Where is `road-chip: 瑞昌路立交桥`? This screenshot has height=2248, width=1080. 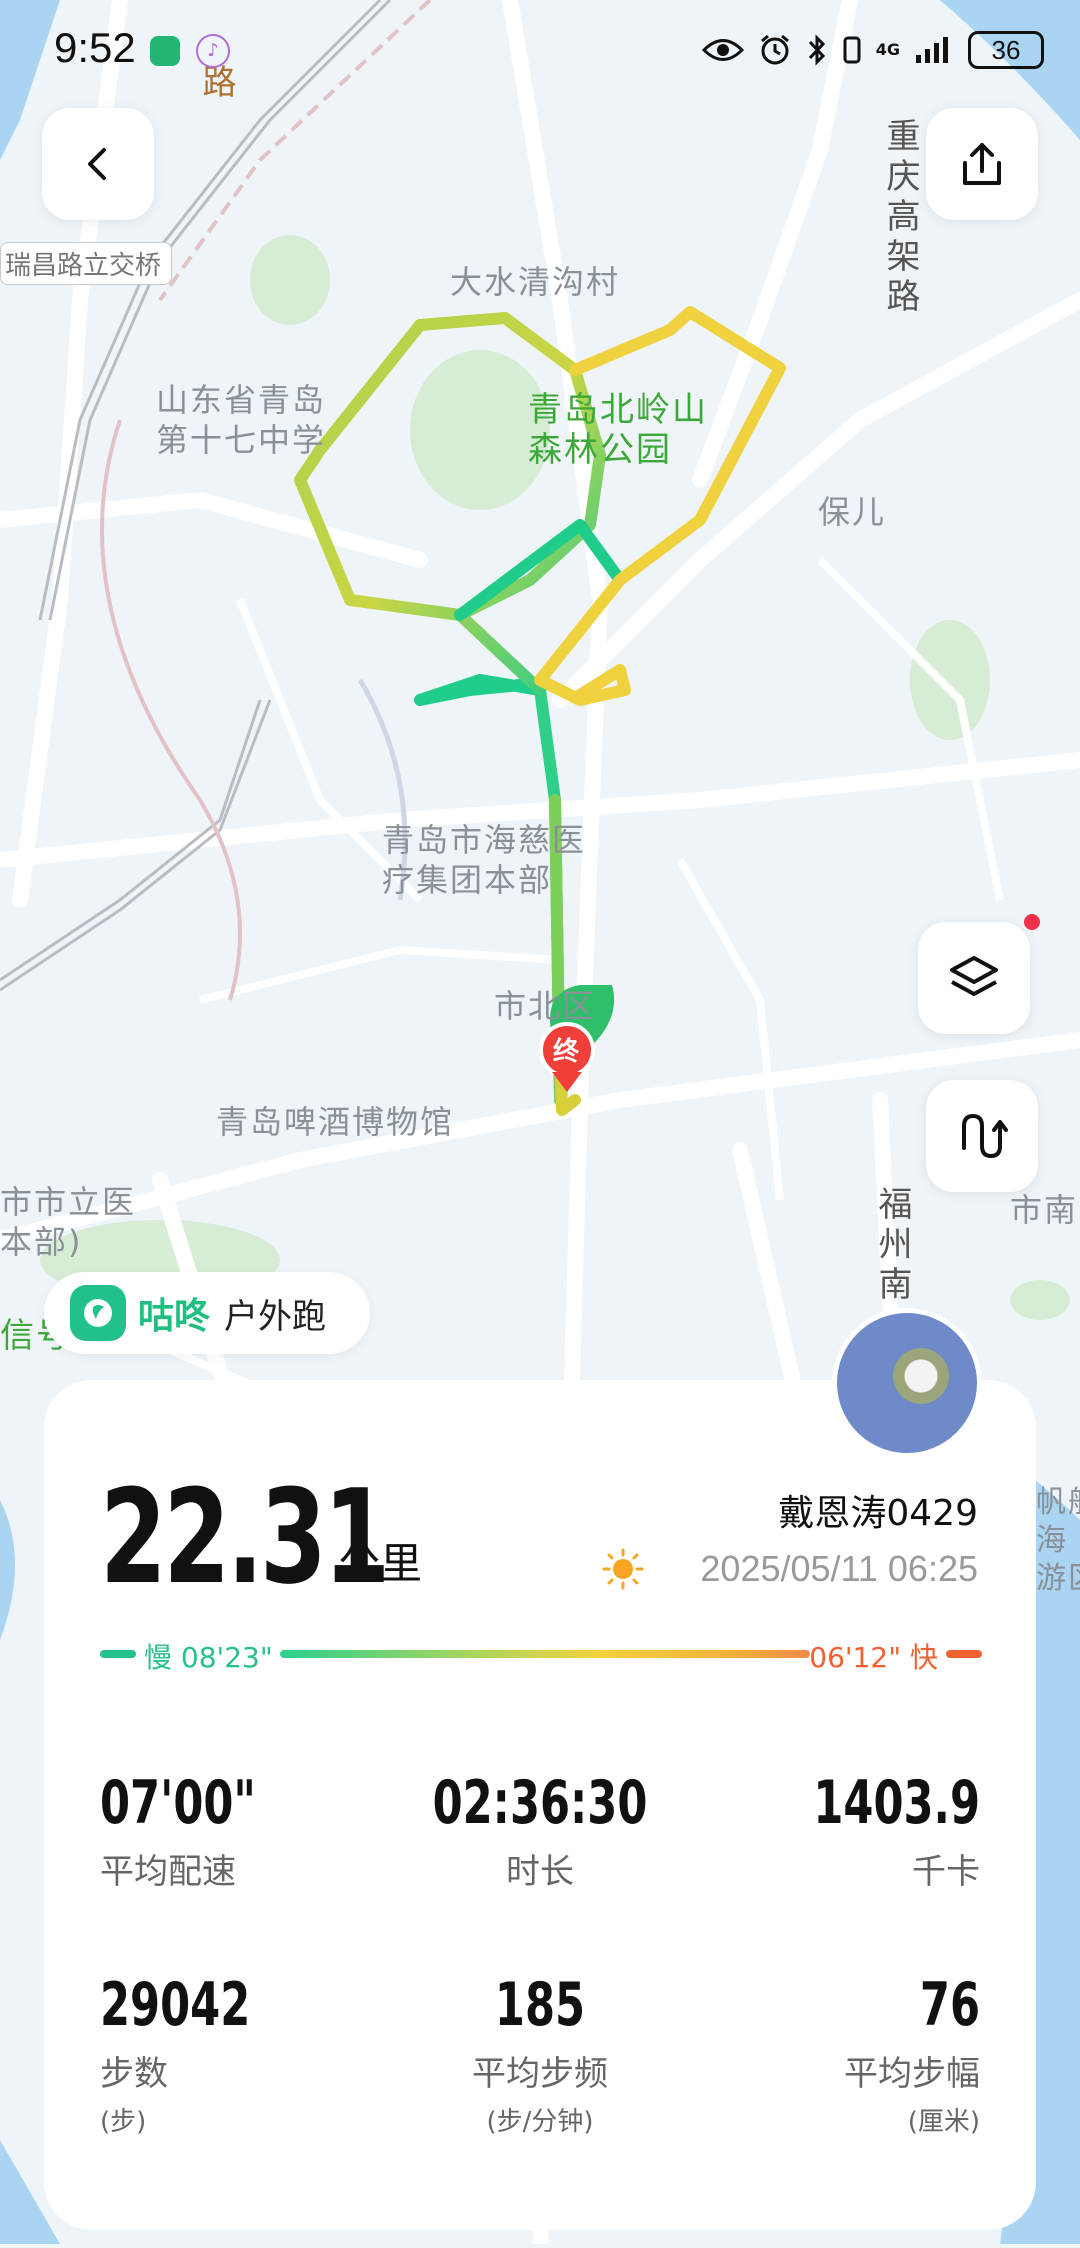
road-chip: 瑞昌路立交桥 is located at coordinates (86, 263).